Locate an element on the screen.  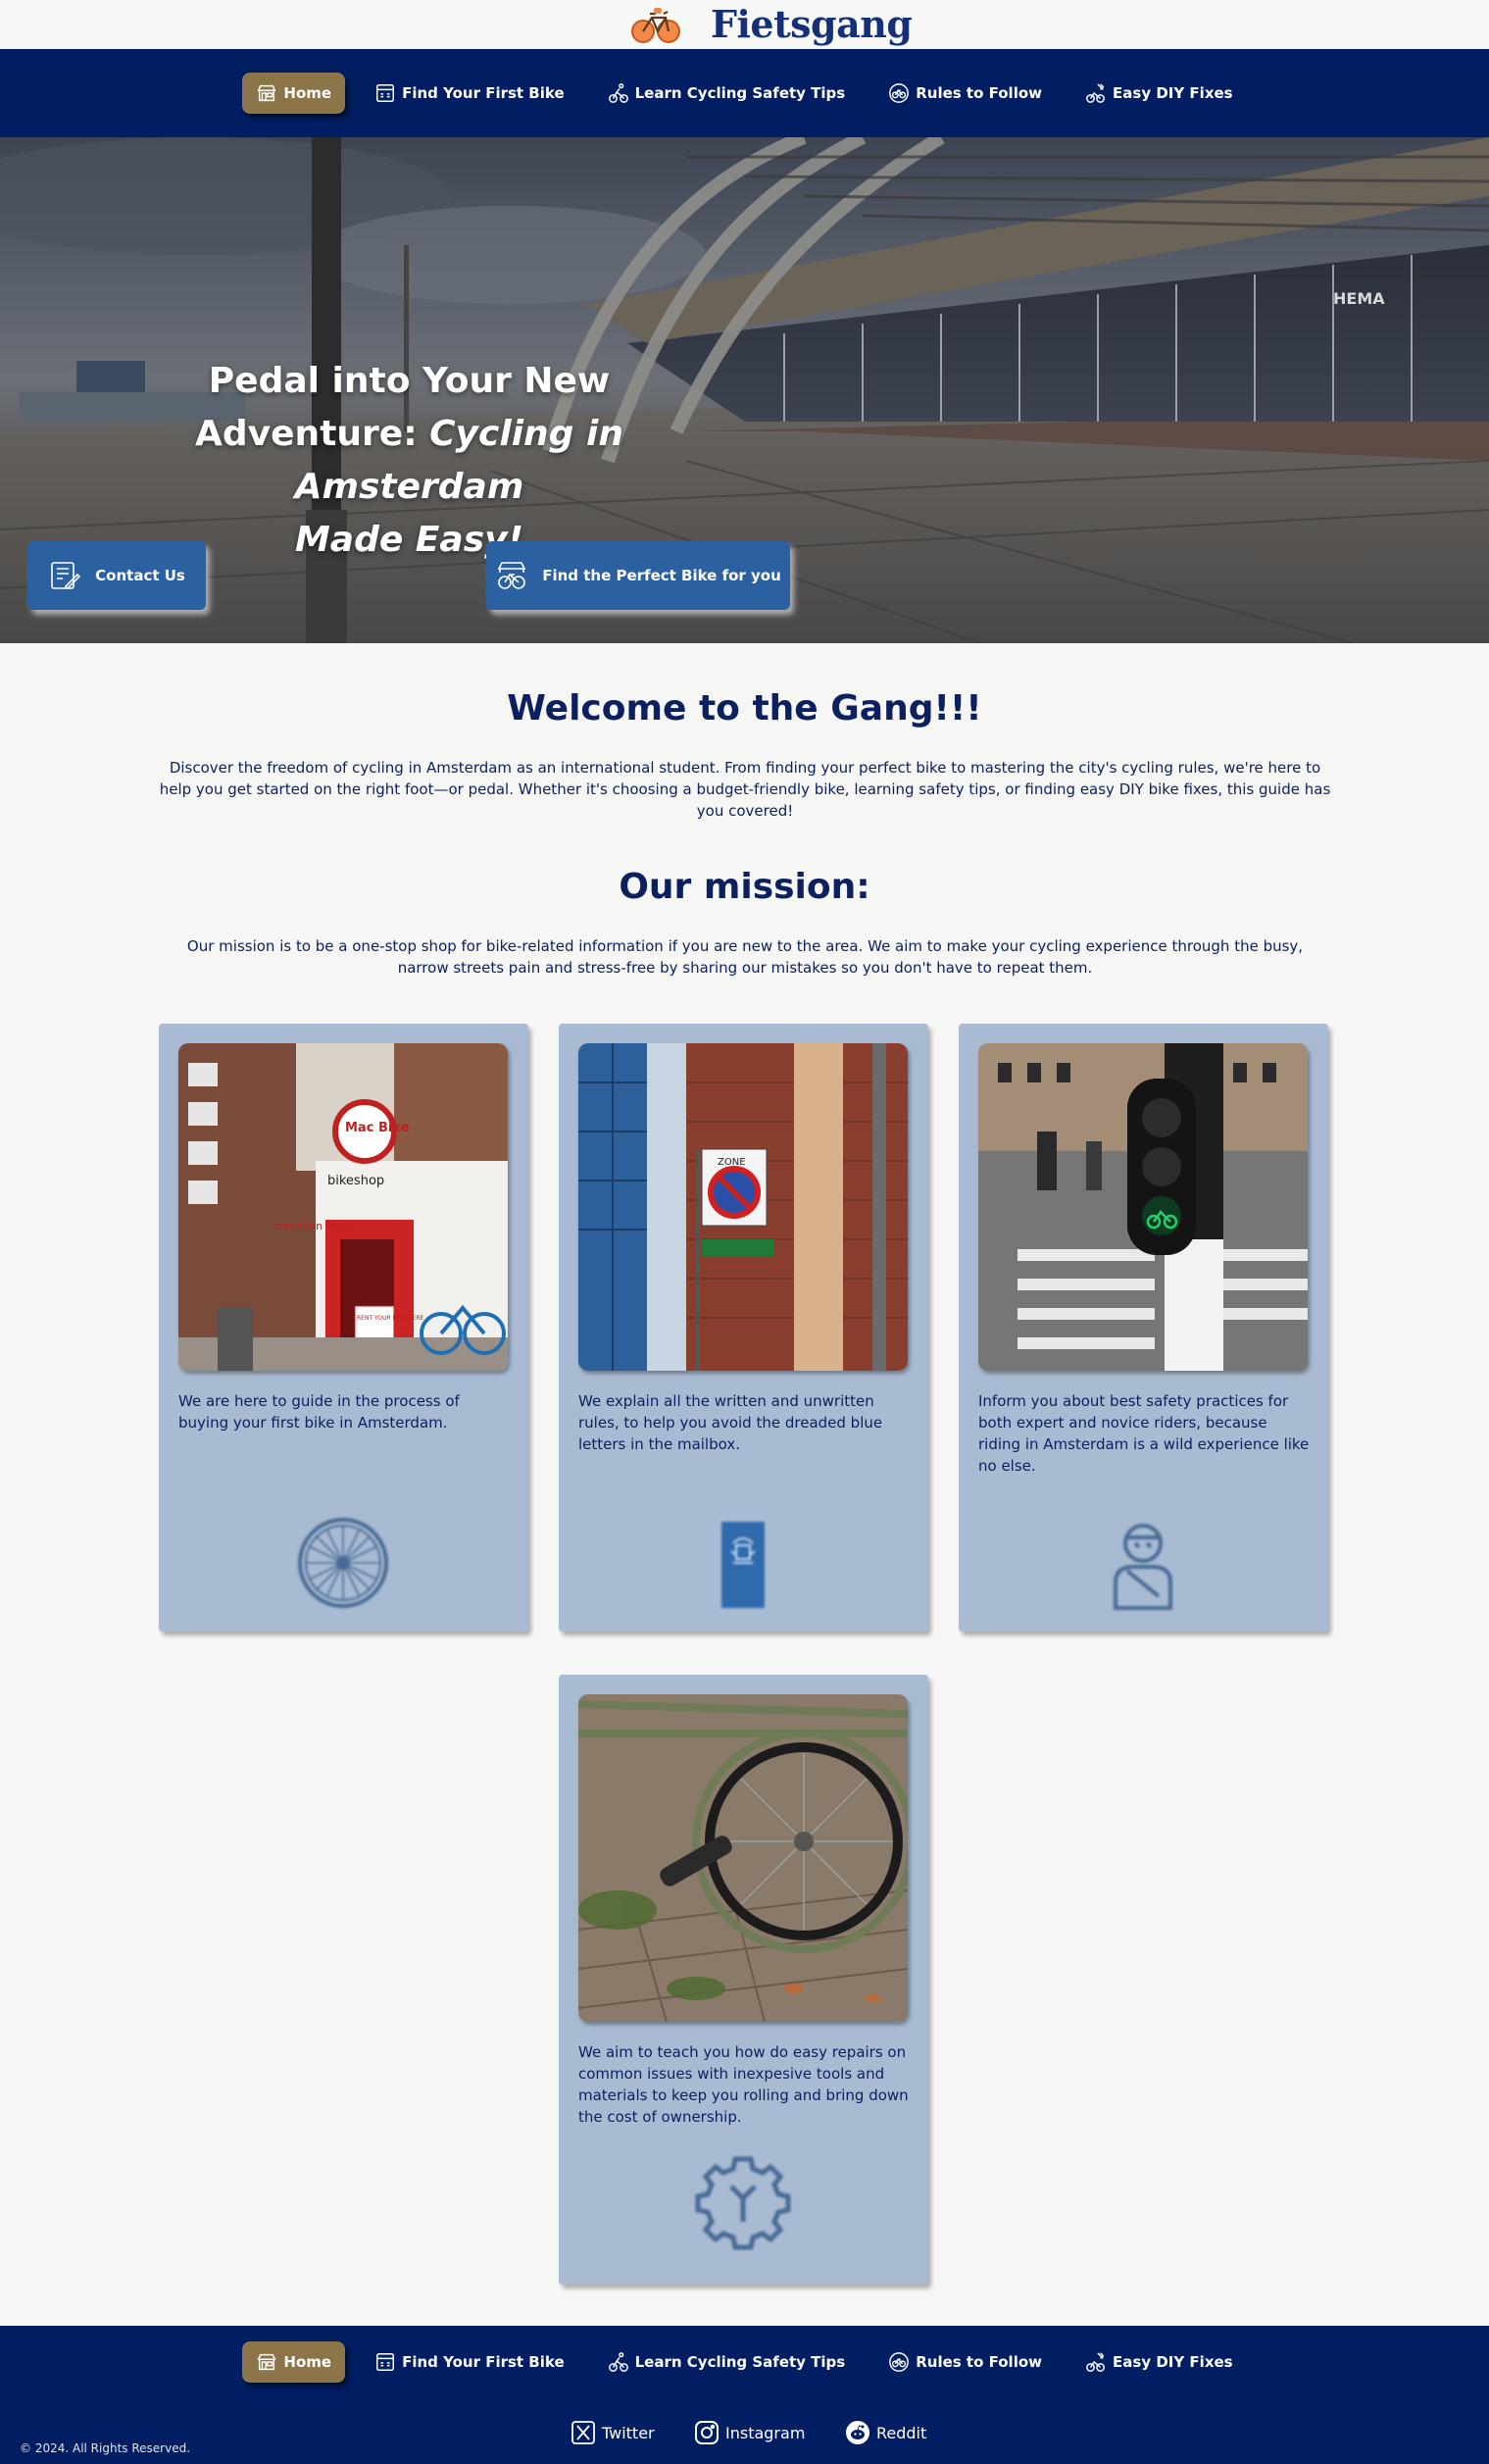
reddit-link: Reddit is located at coordinates (885, 2432).